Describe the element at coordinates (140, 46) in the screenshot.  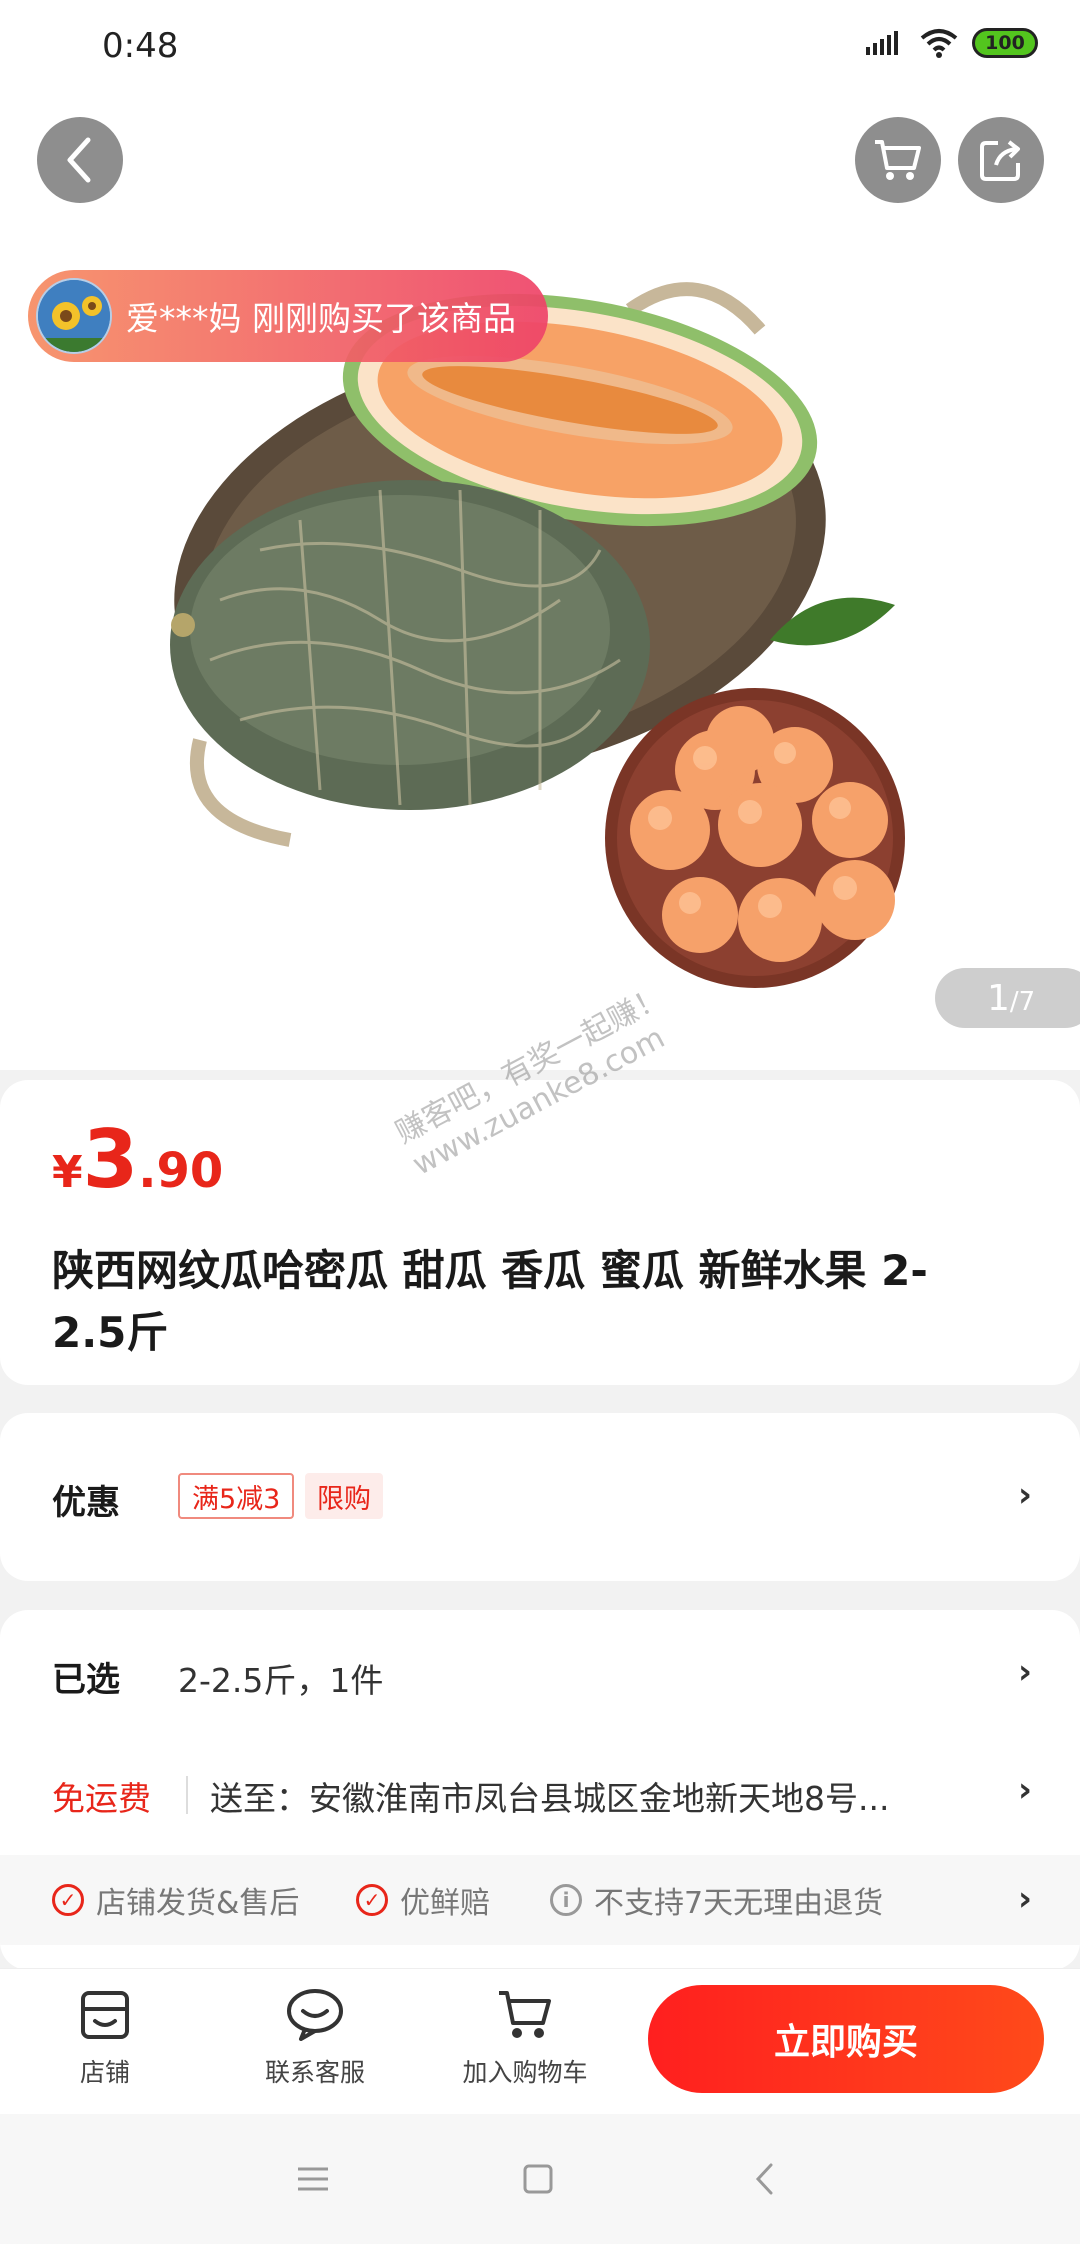
I see `status-time: 0:48` at that location.